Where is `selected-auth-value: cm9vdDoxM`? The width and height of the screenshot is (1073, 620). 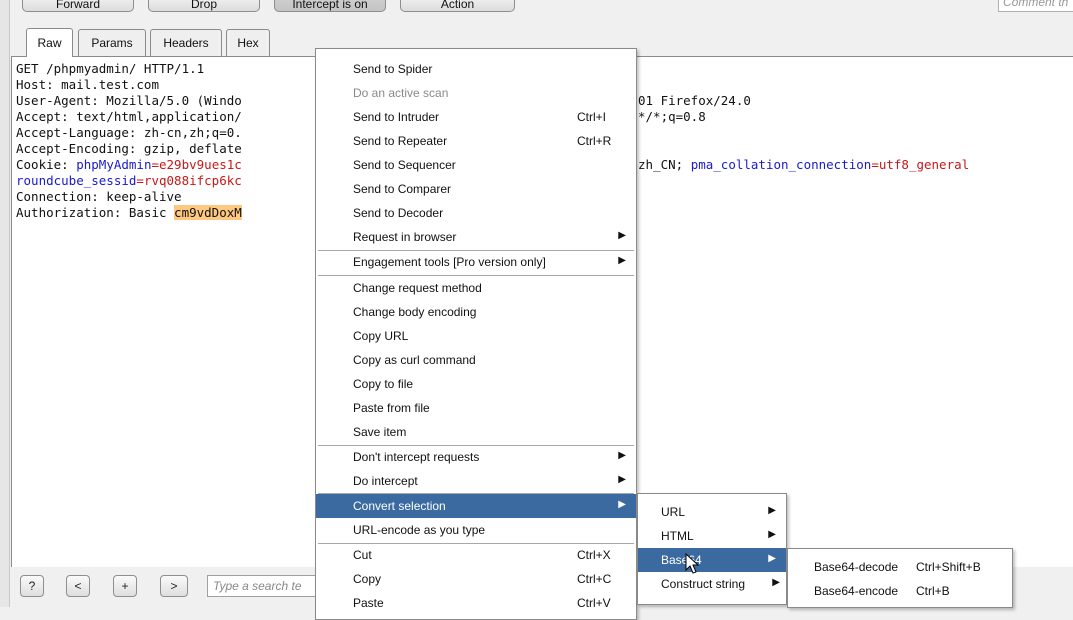
selected-auth-value: cm9vdDoxM is located at coordinates (208, 212).